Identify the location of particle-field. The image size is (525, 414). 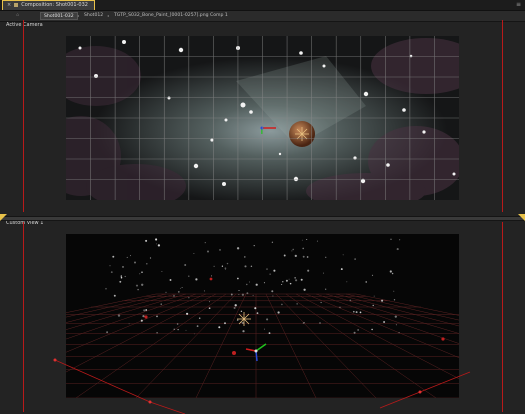
(253, 286).